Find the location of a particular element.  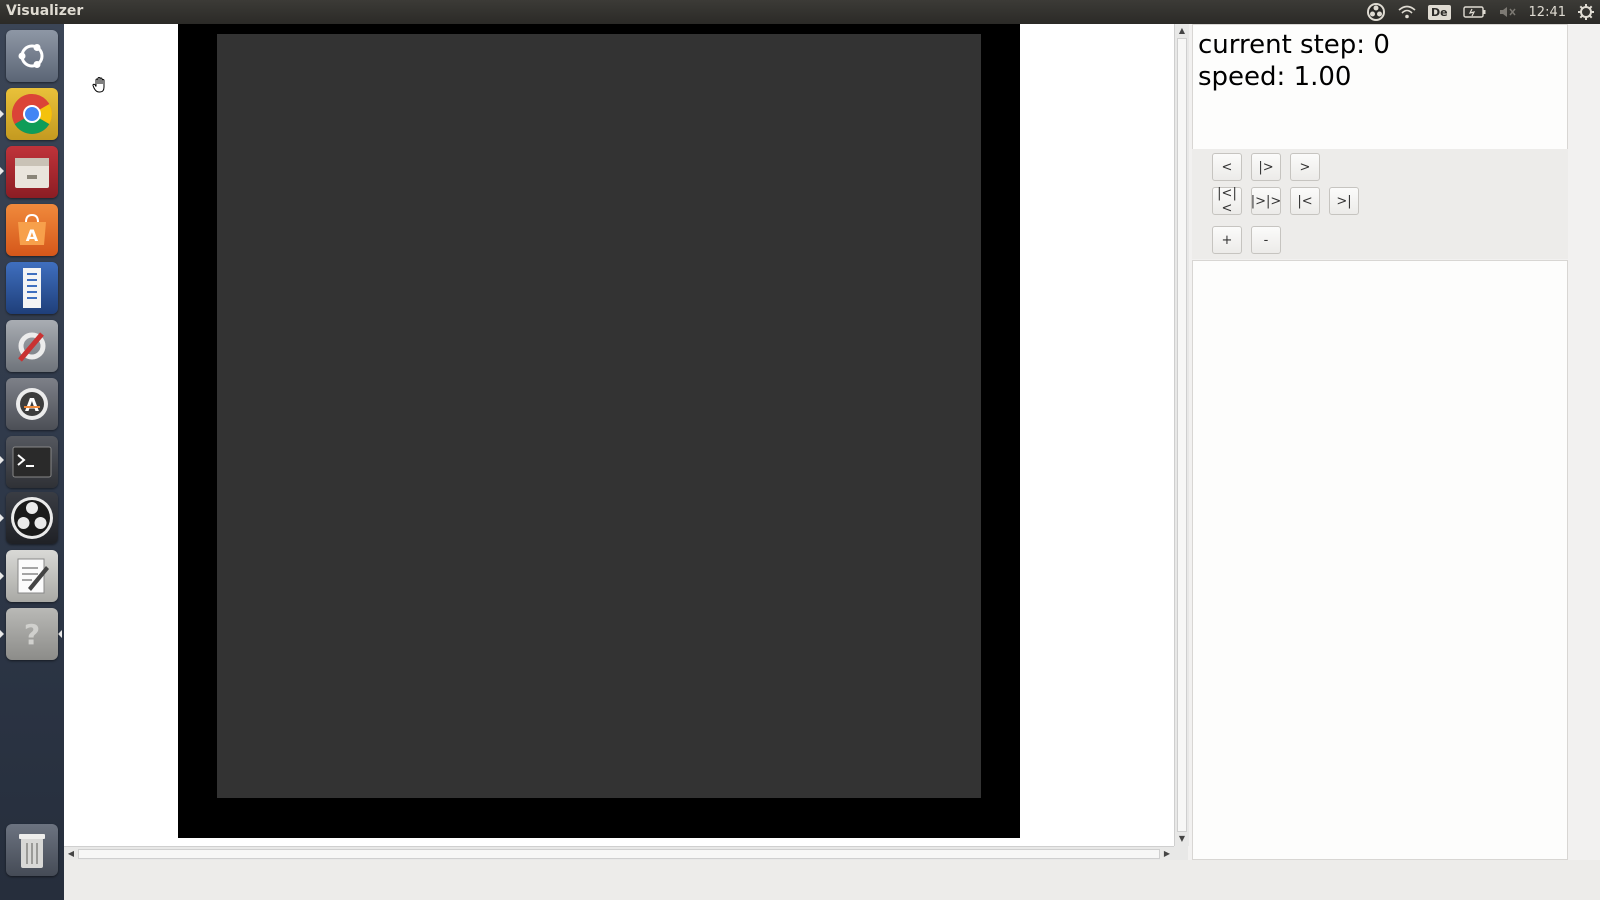

help-icon: ? is located at coordinates (32, 634).